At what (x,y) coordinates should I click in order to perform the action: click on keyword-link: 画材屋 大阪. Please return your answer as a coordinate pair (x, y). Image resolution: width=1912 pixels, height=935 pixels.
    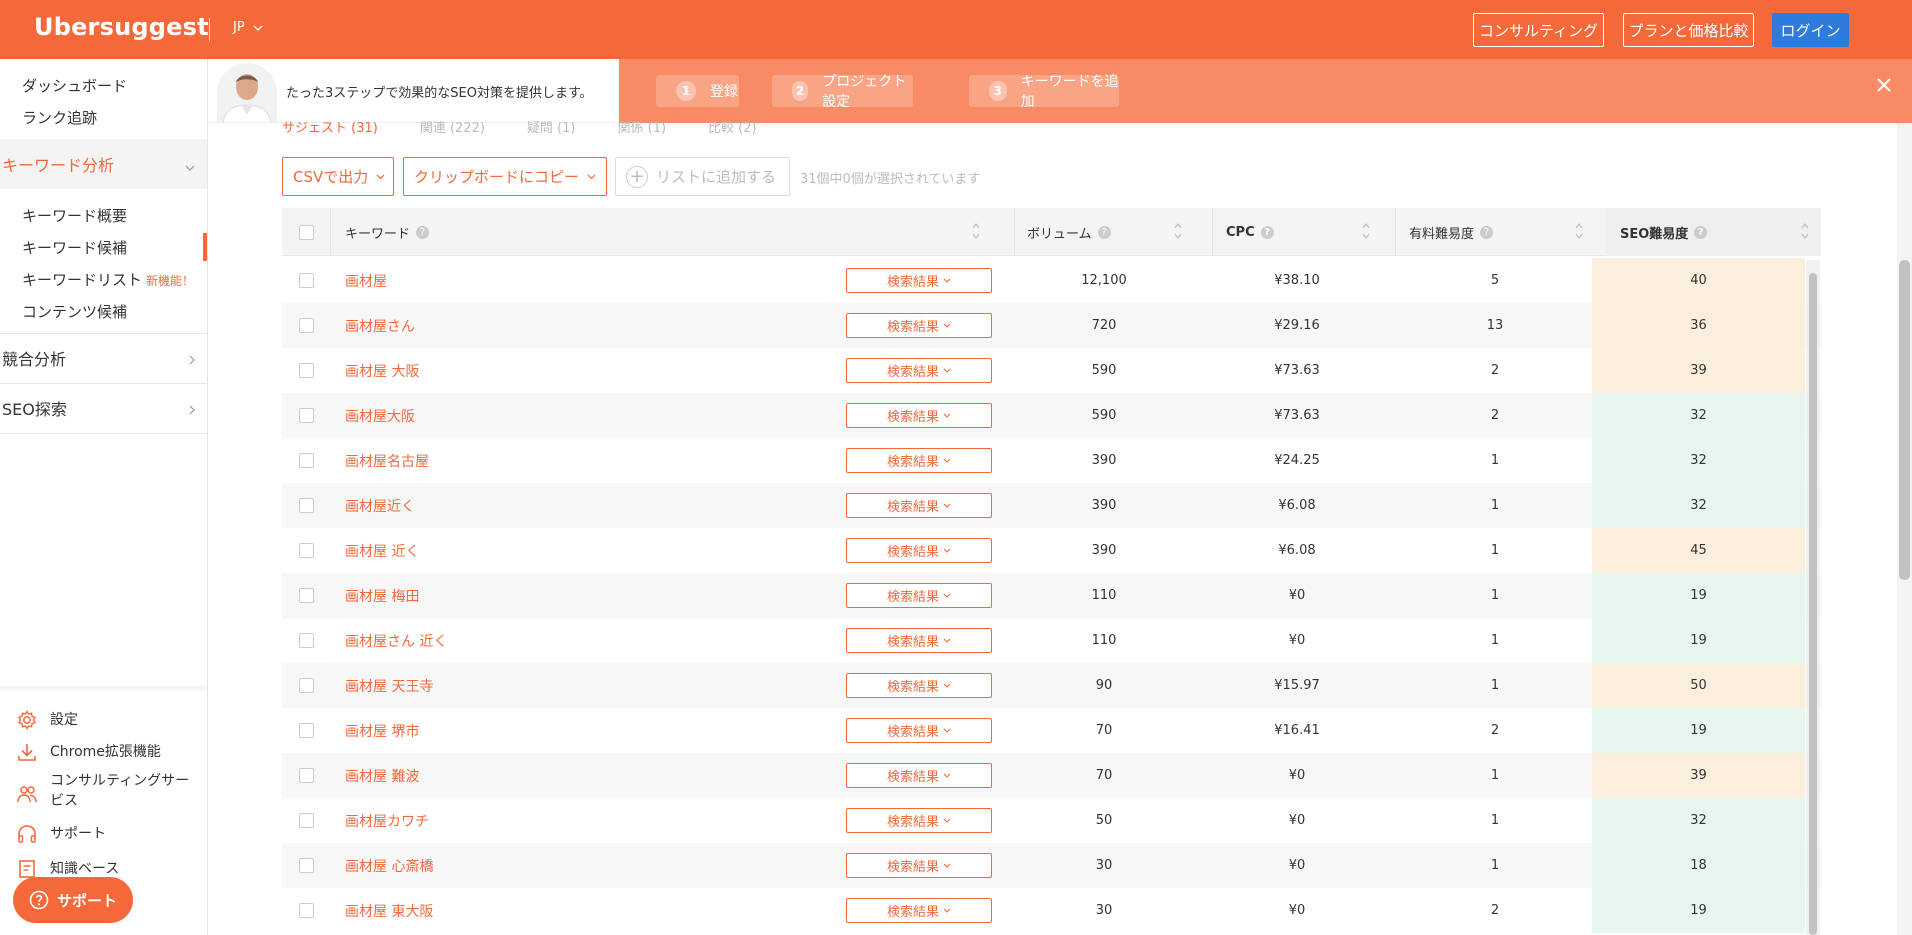
    Looking at the image, I should click on (595, 370).